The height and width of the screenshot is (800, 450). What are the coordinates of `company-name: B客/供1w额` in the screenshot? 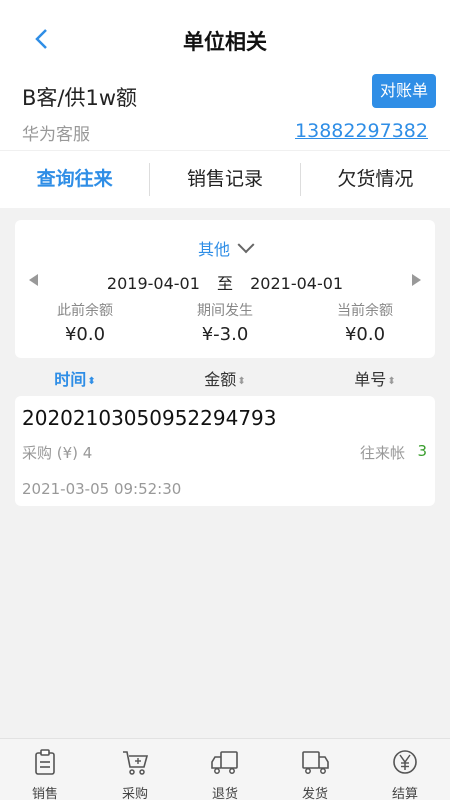 It's located at (80, 98).